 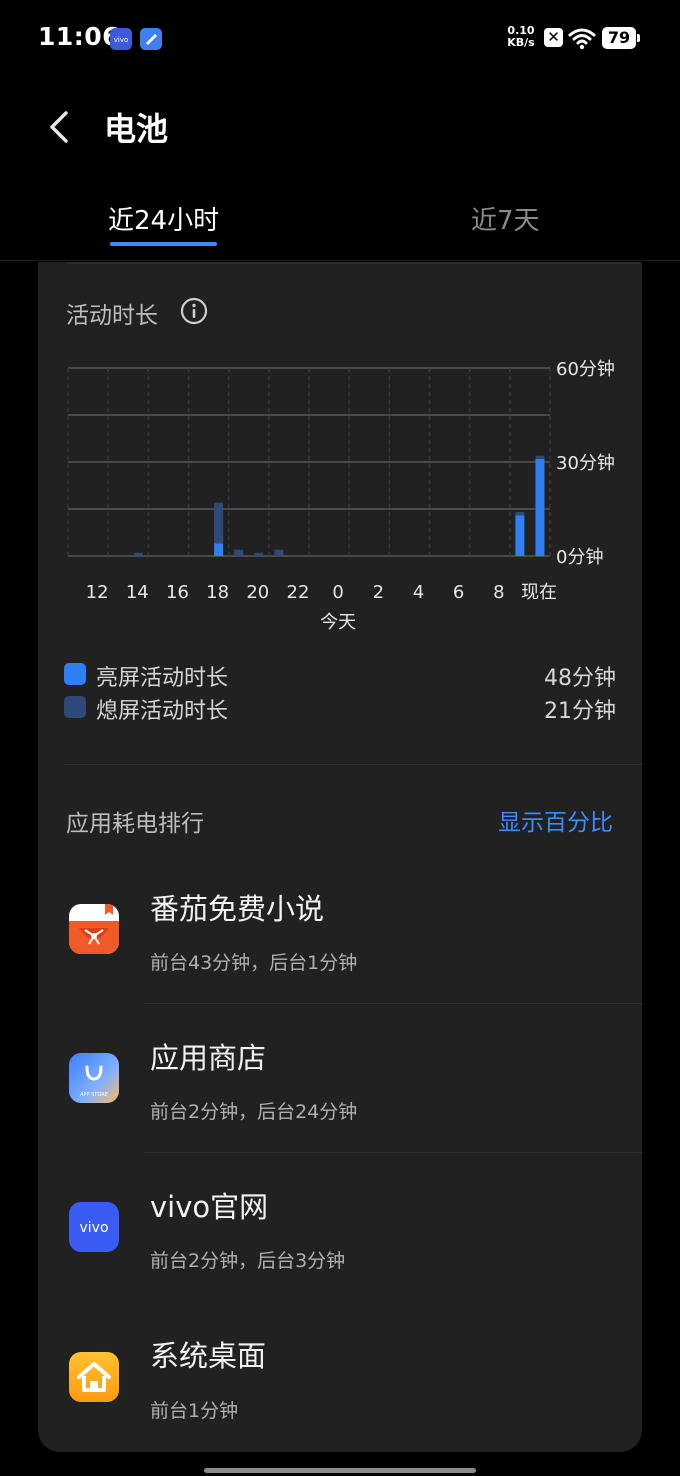 I want to click on x-tick-label: 14, so click(x=137, y=592).